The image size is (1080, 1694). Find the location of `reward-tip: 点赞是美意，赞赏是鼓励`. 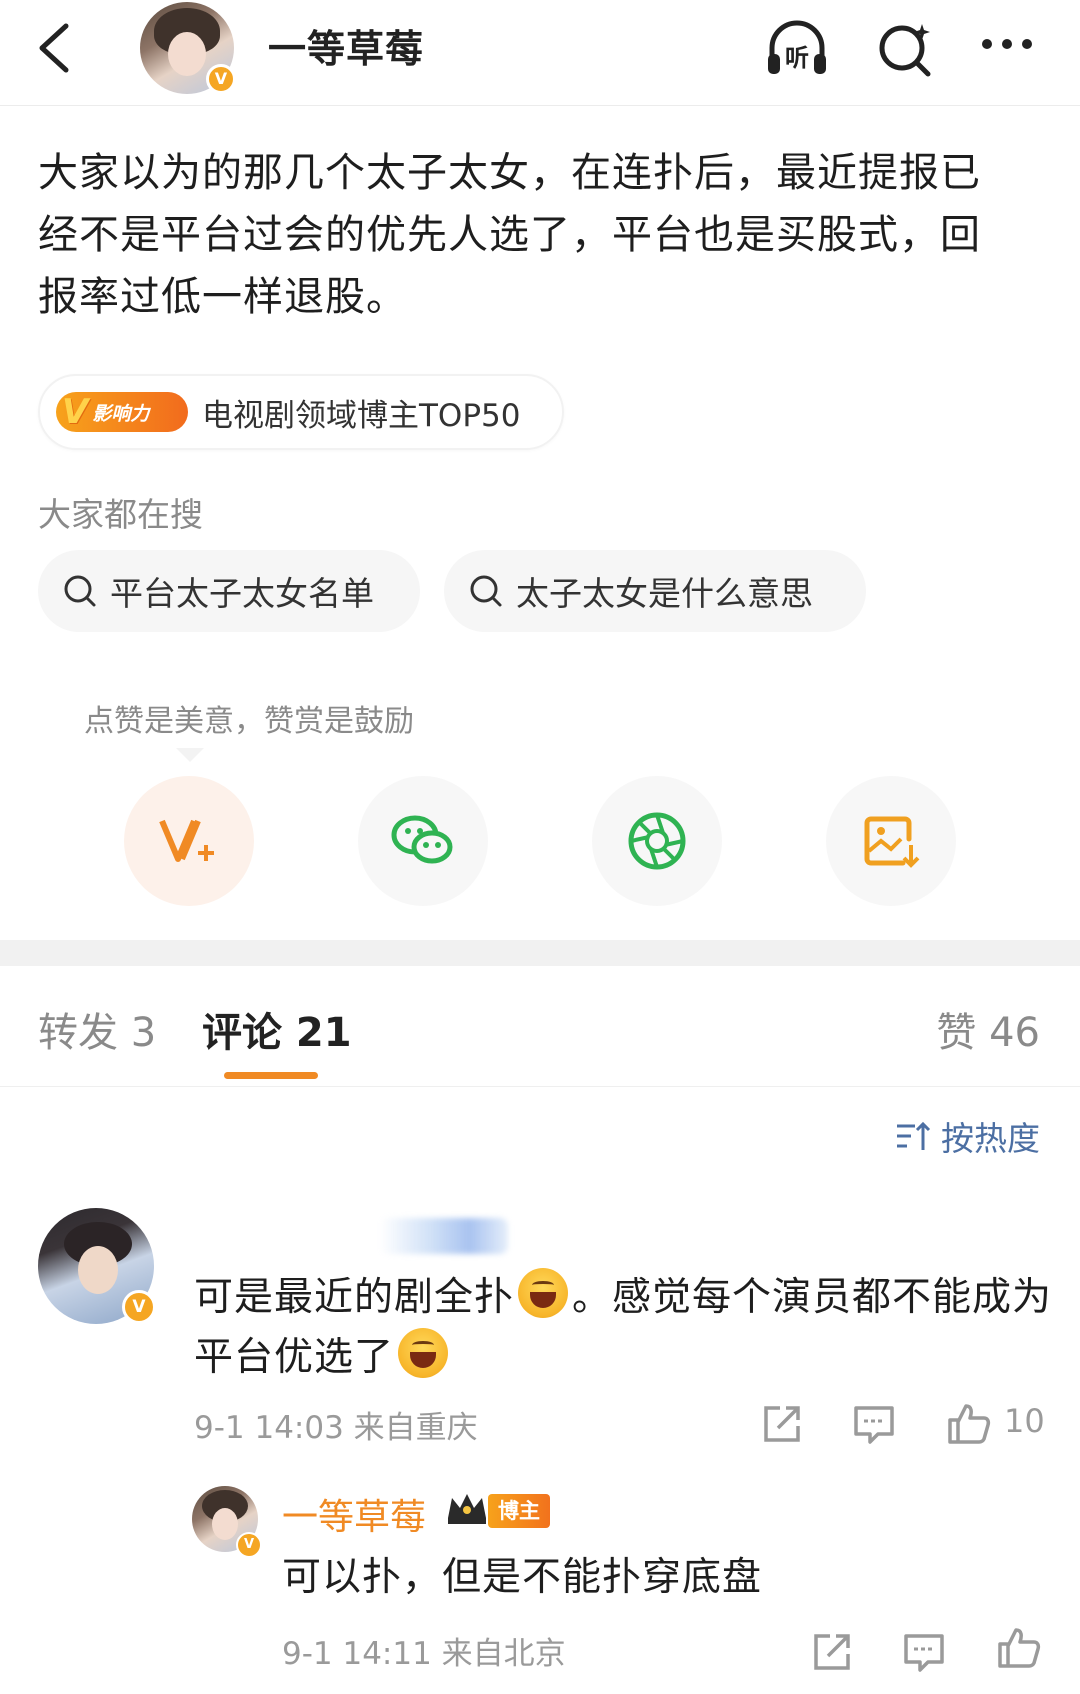

reward-tip: 点赞是美意，赞赏是鼓励 is located at coordinates (249, 721).